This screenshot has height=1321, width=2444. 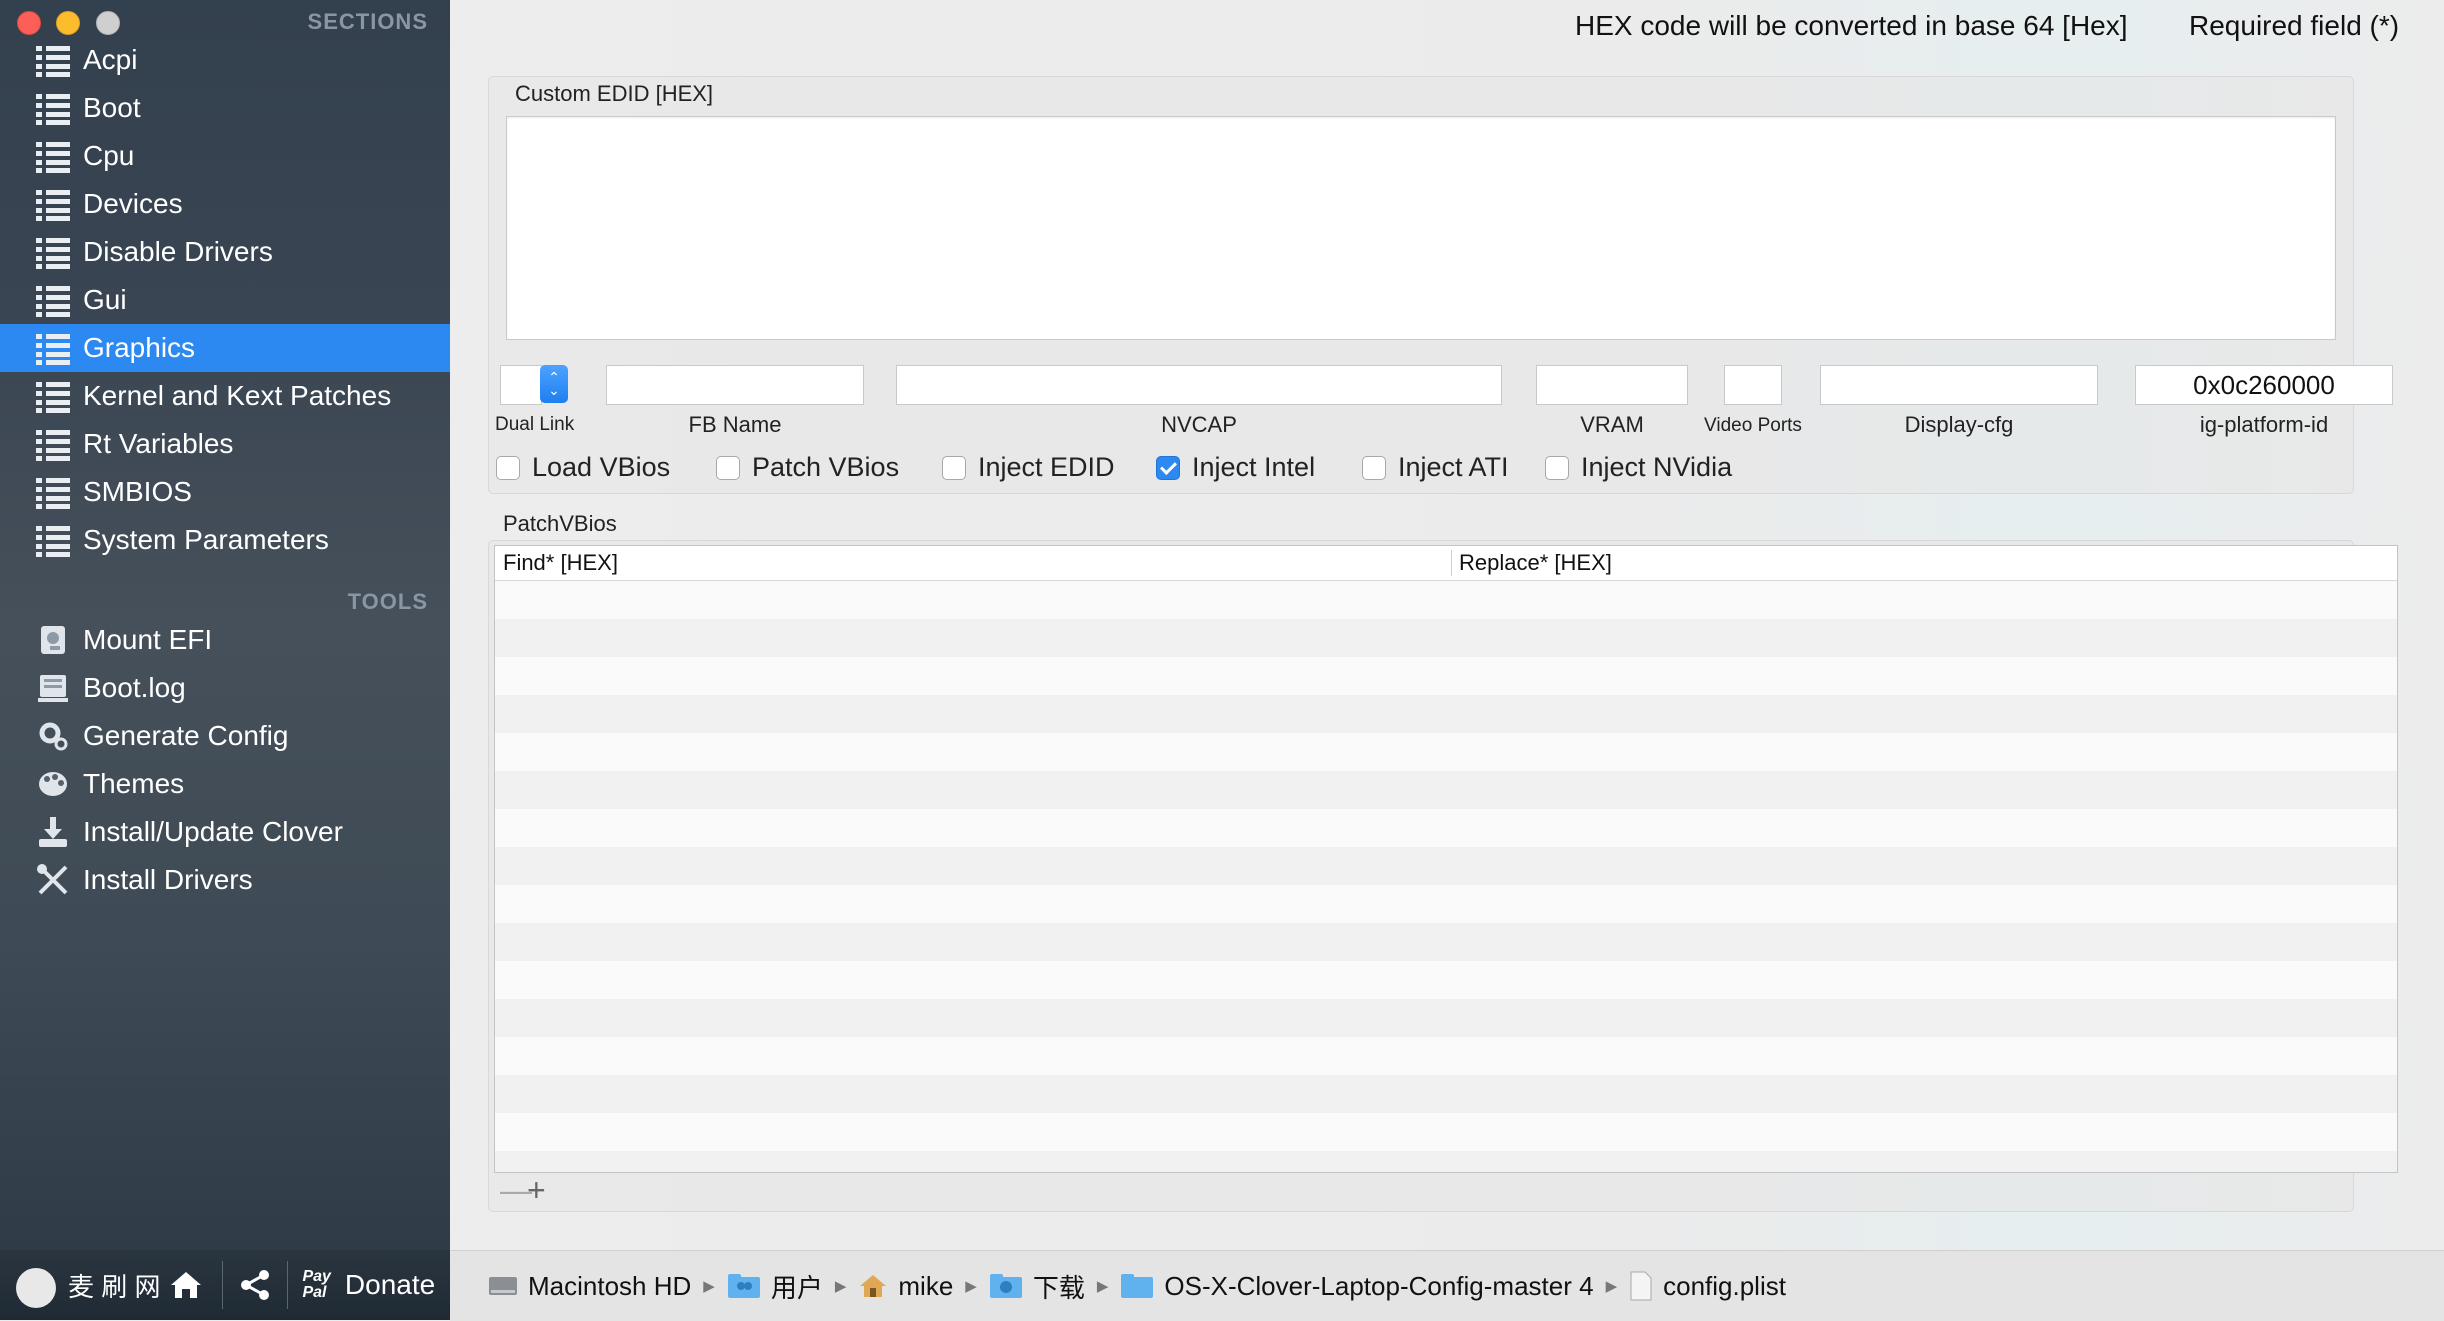 What do you see at coordinates (225, 156) in the screenshot?
I see `sidebar-item-cpu: Cpu` at bounding box center [225, 156].